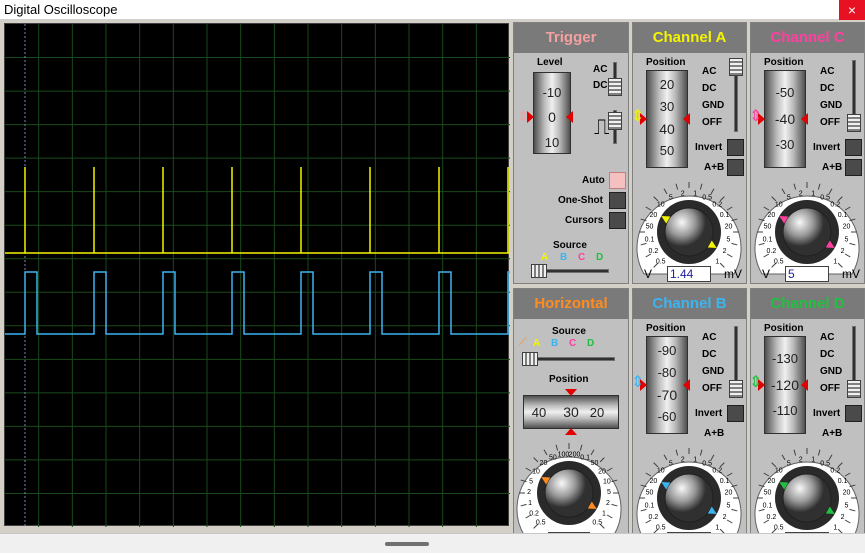  What do you see at coordinates (407, 544) in the screenshot?
I see `resize-grip` at bounding box center [407, 544].